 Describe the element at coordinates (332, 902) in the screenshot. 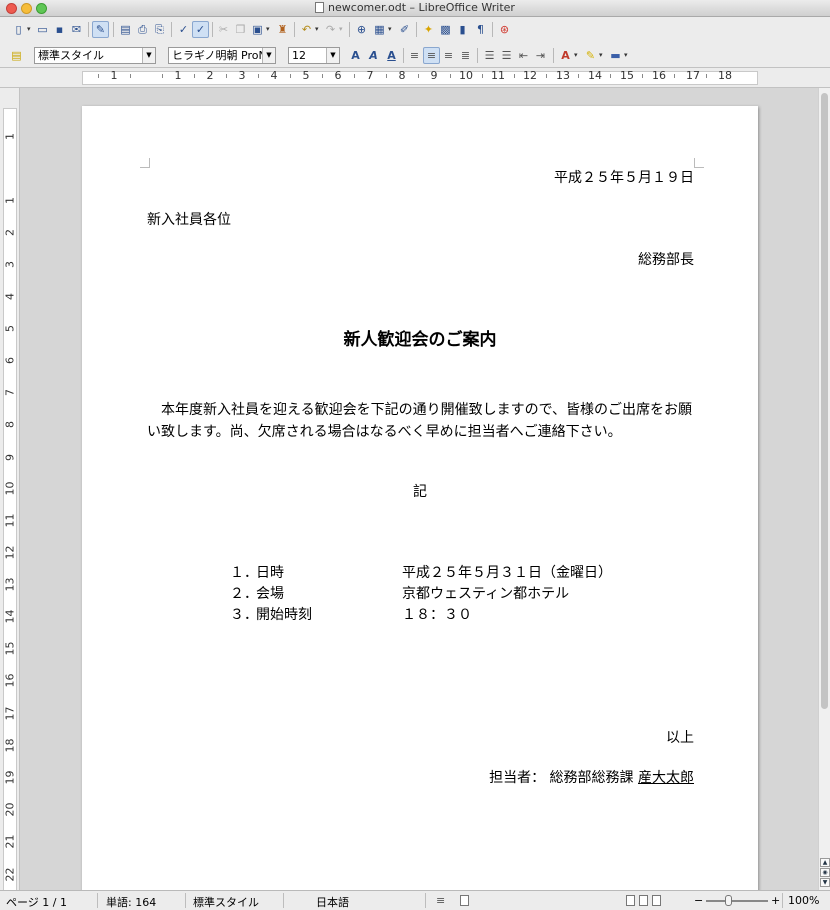

I see `language: 日本語` at that location.